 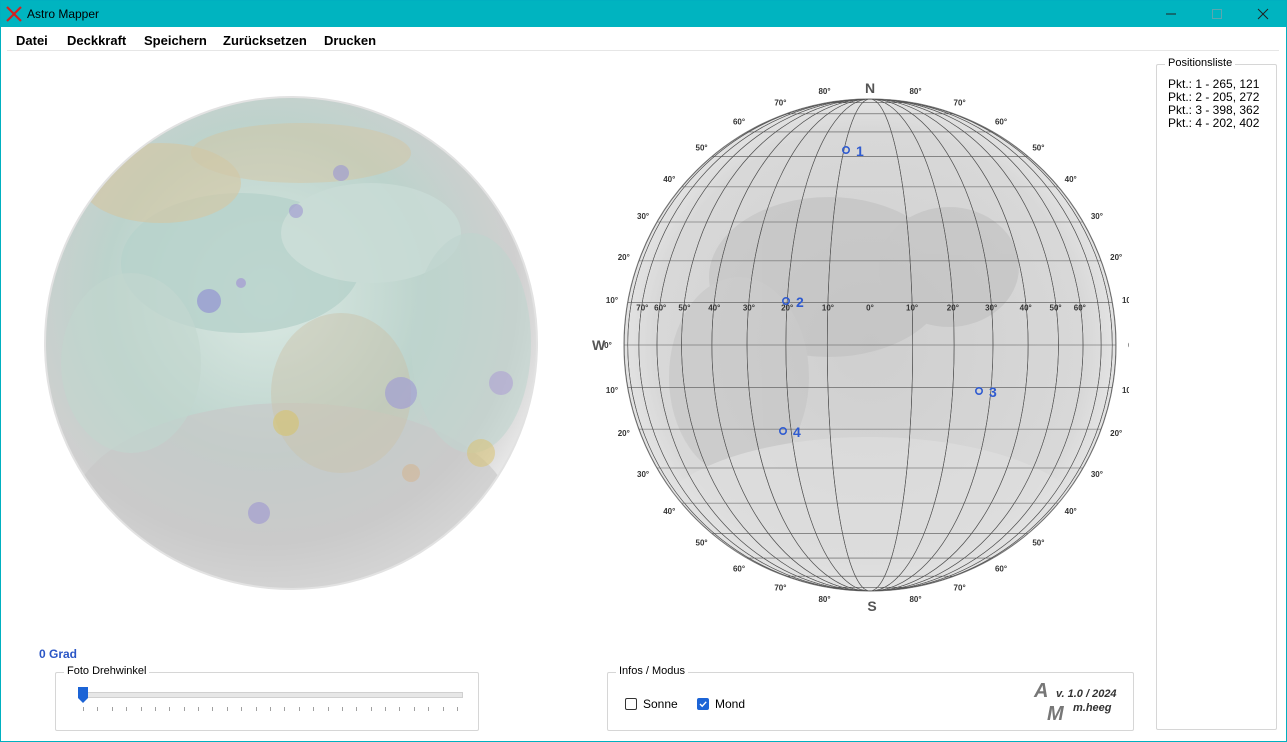 What do you see at coordinates (96, 40) in the screenshot?
I see `menu-deckkraft: Deckkraft` at bounding box center [96, 40].